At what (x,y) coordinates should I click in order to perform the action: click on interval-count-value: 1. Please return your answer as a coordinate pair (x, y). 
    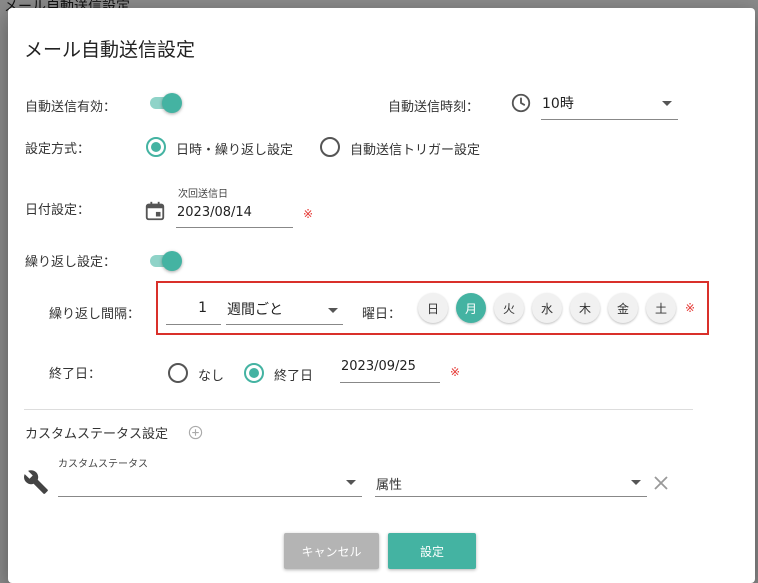
    Looking at the image, I should click on (202, 308).